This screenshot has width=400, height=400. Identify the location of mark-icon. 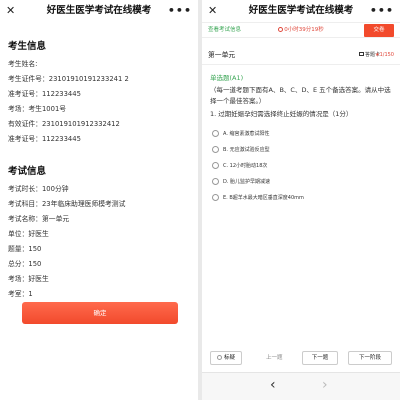
(219, 357).